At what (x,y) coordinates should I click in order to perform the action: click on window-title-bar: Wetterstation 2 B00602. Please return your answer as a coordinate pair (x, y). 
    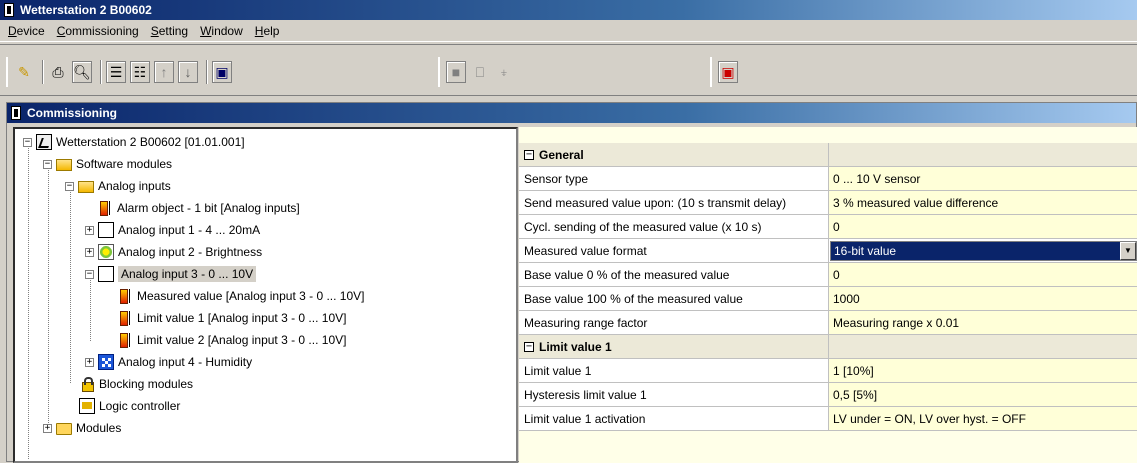
    Looking at the image, I should click on (568, 10).